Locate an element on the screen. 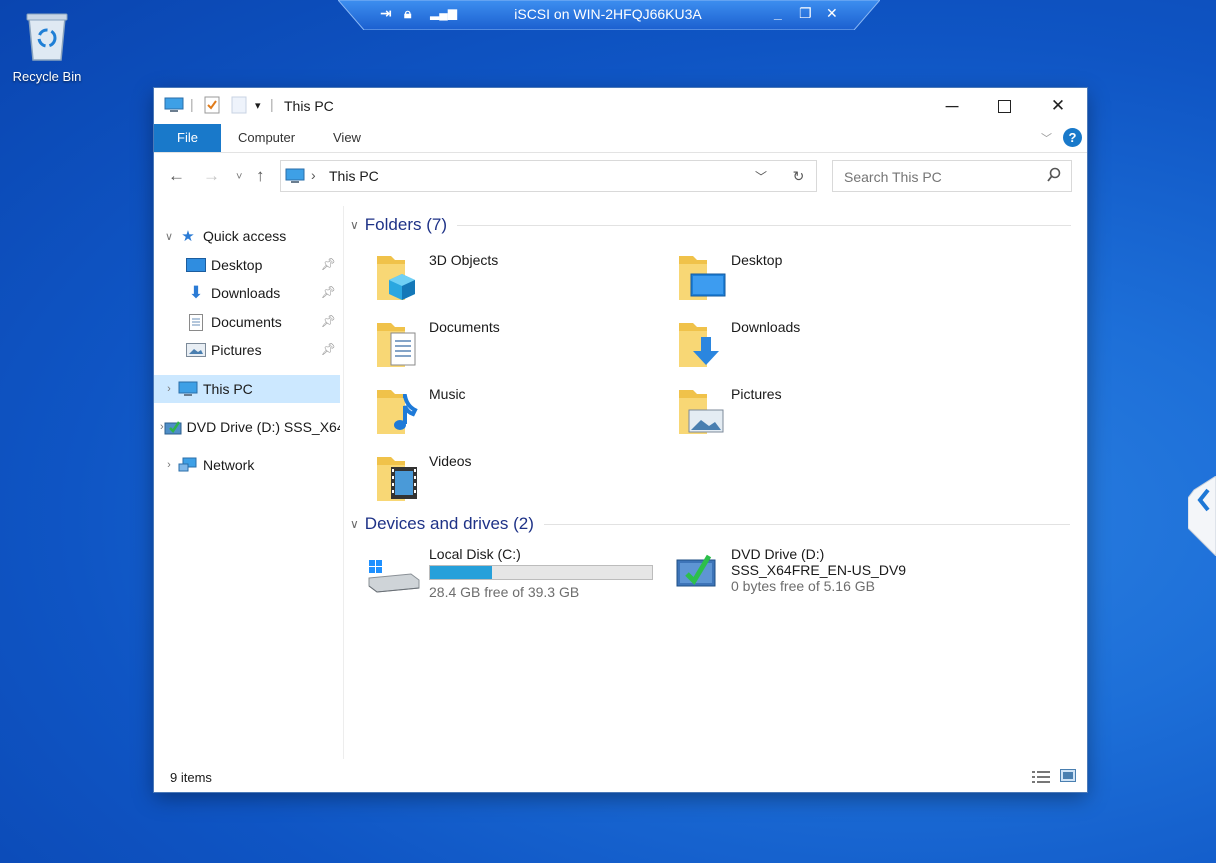  videos-folder-icon is located at coordinates (397, 479).